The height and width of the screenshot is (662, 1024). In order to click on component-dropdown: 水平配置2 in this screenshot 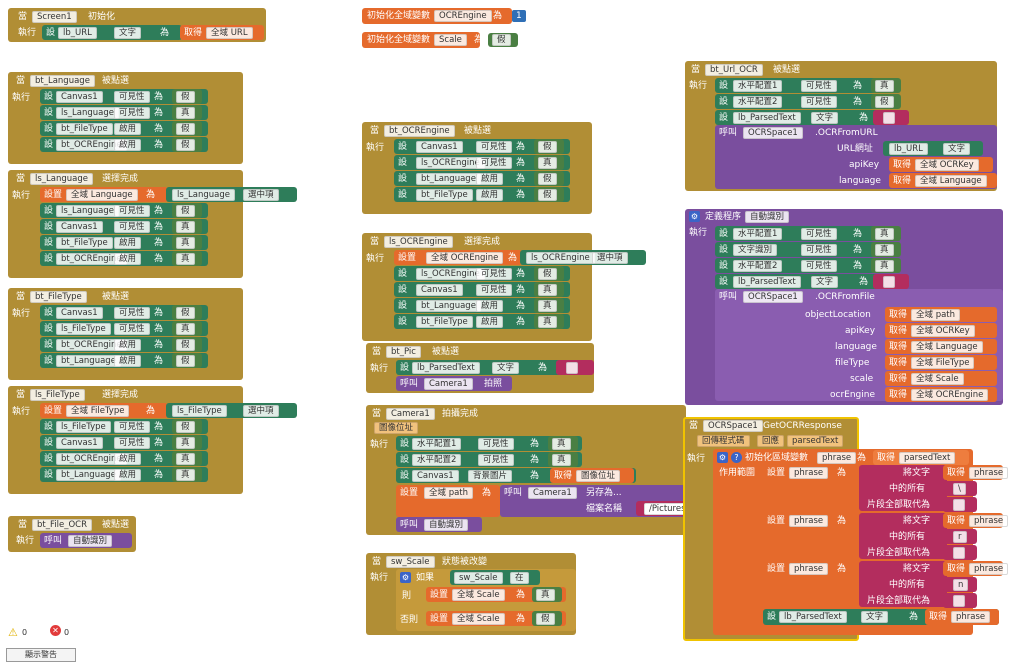, I will do `click(437, 460)`.